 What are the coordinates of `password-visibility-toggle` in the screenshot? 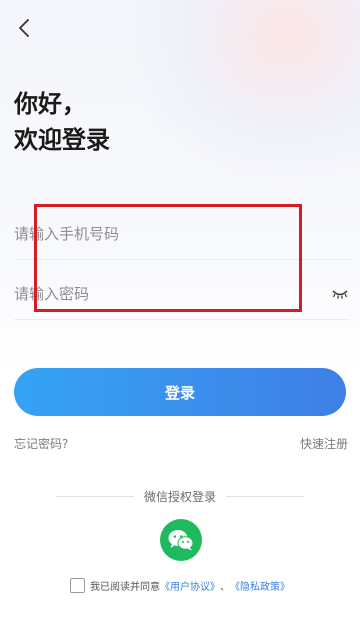 It's located at (340, 294).